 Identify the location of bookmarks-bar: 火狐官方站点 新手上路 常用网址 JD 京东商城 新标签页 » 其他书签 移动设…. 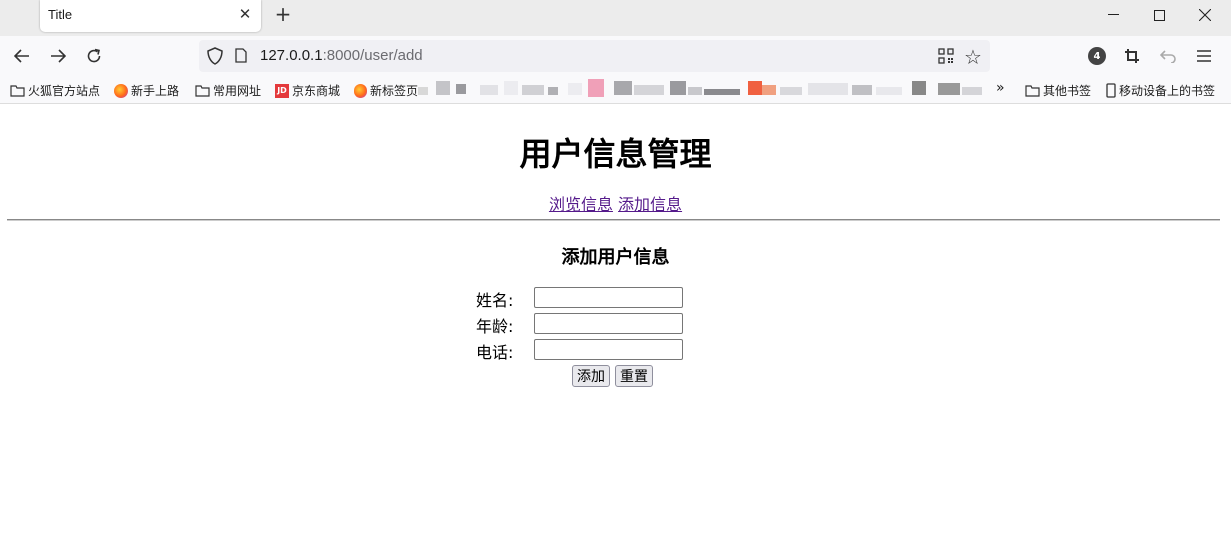
(615, 90).